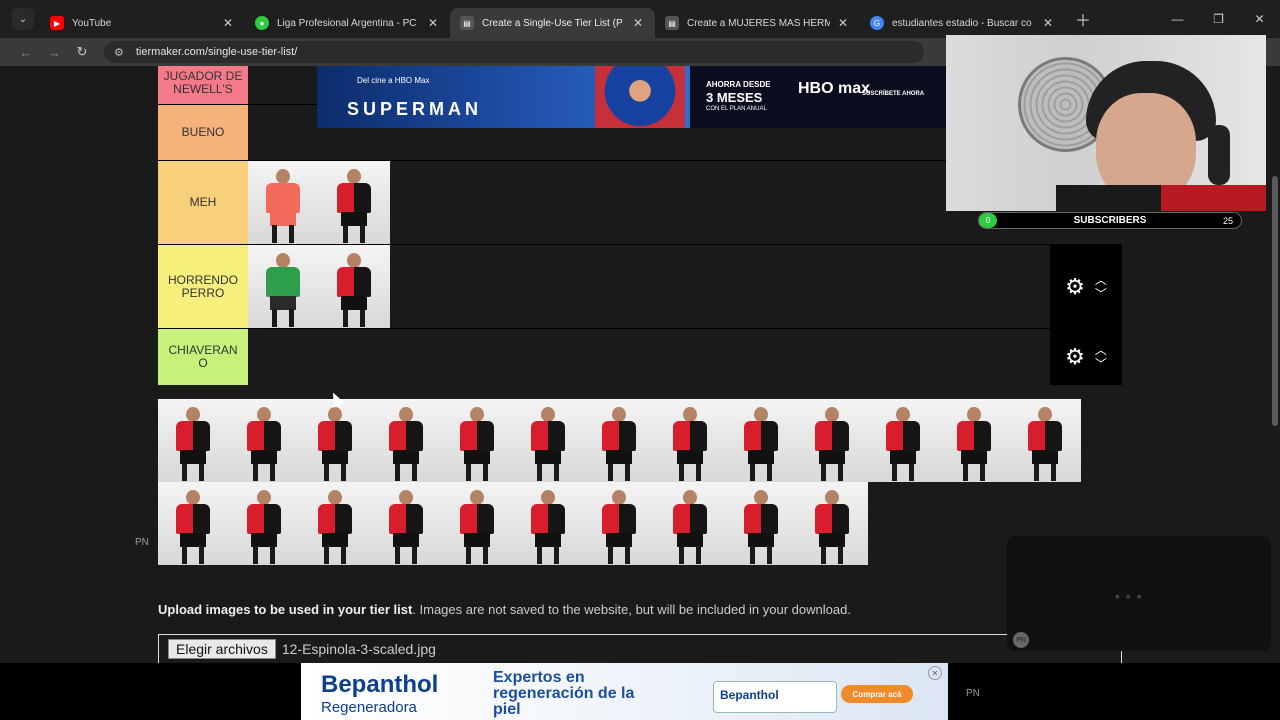  Describe the element at coordinates (1219, 155) in the screenshot. I see `headset-image` at that location.